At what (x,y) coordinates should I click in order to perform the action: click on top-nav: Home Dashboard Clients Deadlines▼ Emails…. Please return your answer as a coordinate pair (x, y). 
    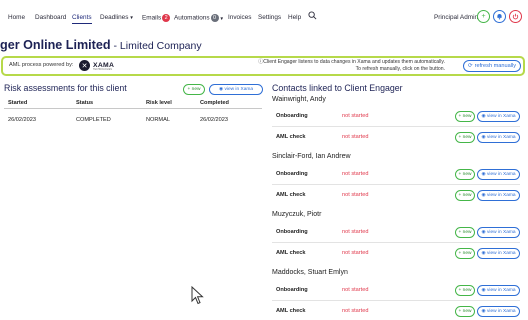
    Looking at the image, I should click on (264, 18).